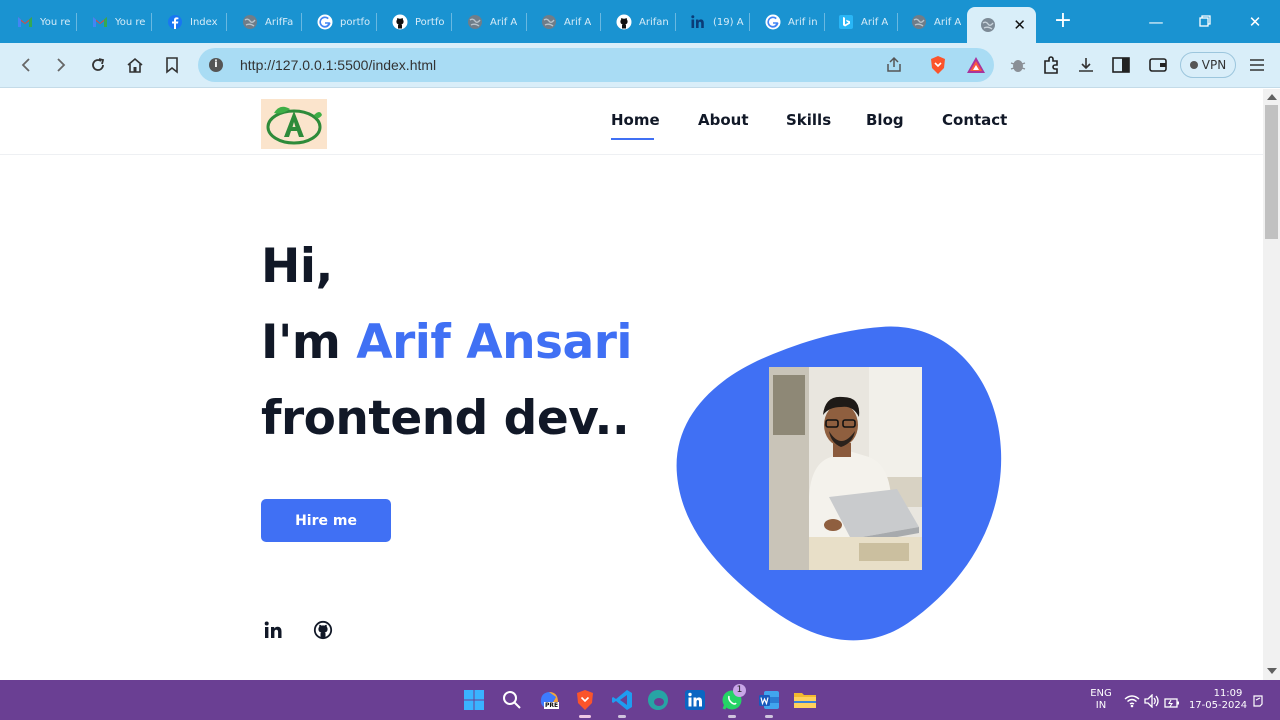 The height and width of the screenshot is (720, 1280). I want to click on hero-intro-prefix: I'm, so click(309, 342).